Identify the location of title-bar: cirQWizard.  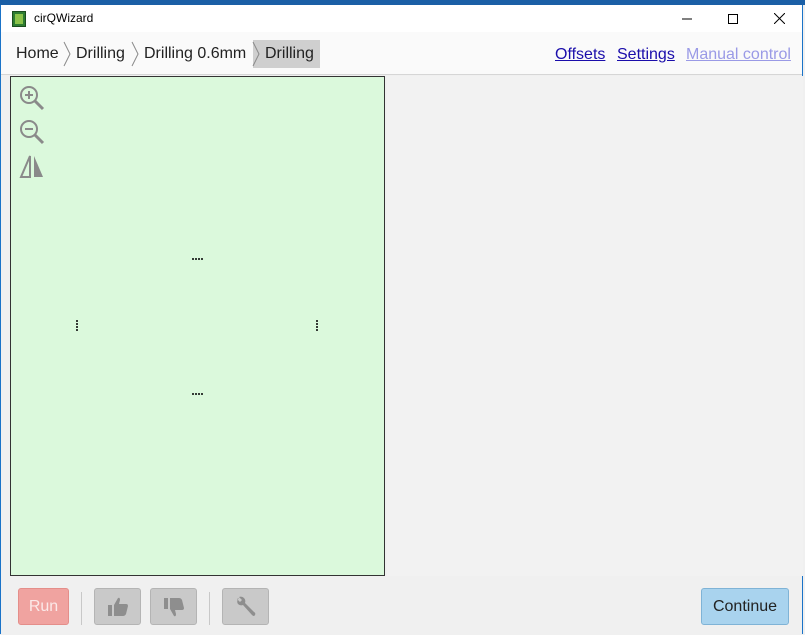
(401, 18).